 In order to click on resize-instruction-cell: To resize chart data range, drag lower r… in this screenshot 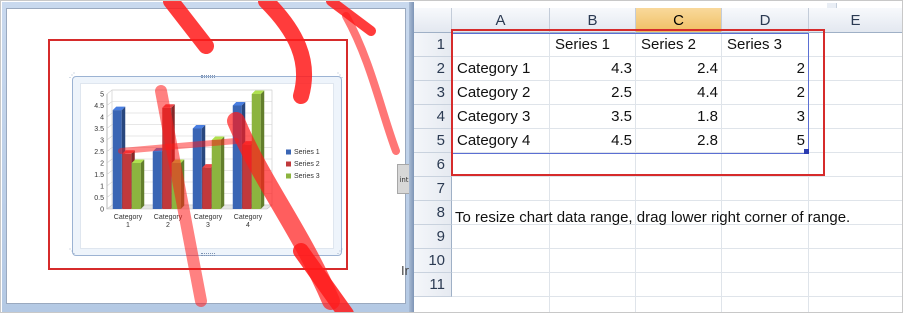, I will do `click(652, 218)`.